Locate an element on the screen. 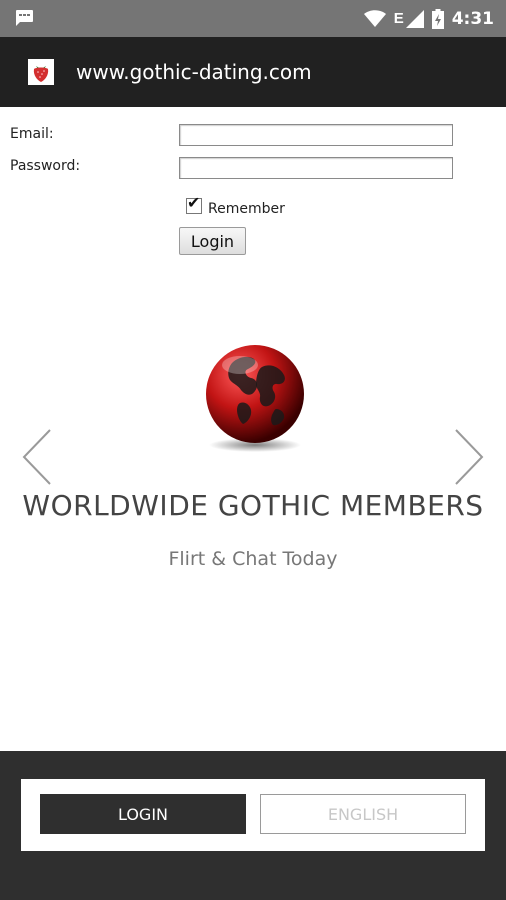 The image size is (506, 900). carousel-title: WORLDWIDE GOTHIC MEMBERS is located at coordinates (253, 505).